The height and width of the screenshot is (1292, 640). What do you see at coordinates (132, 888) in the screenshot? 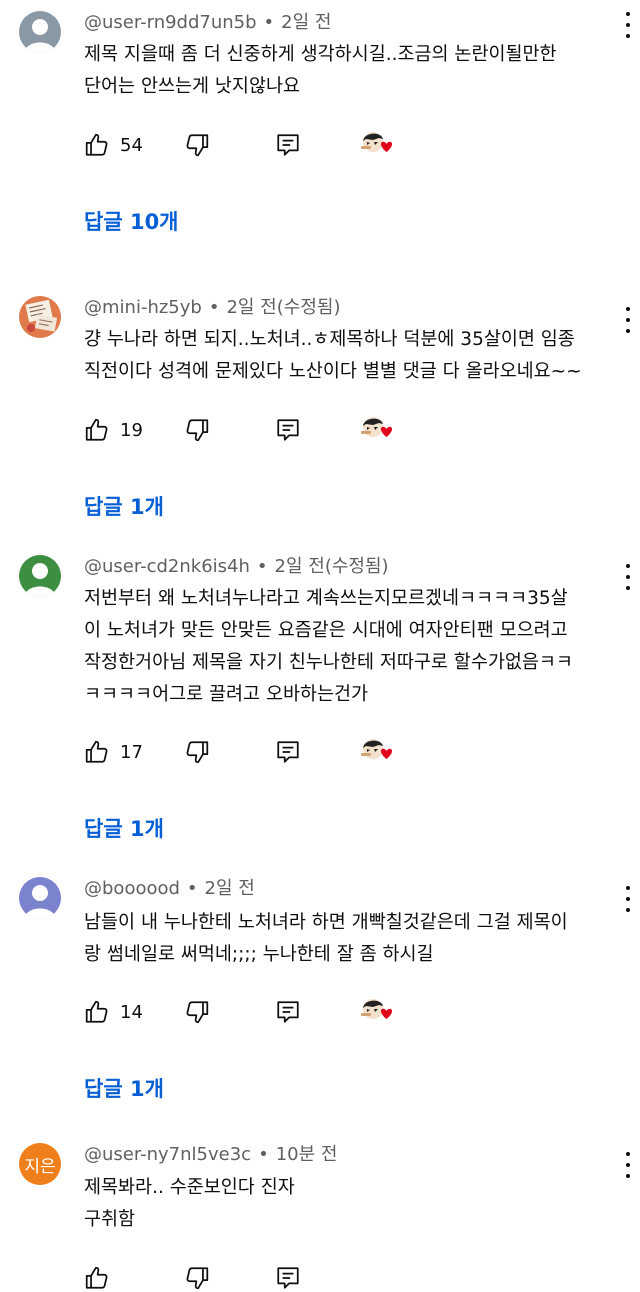
I see `author-name: @boooood` at bounding box center [132, 888].